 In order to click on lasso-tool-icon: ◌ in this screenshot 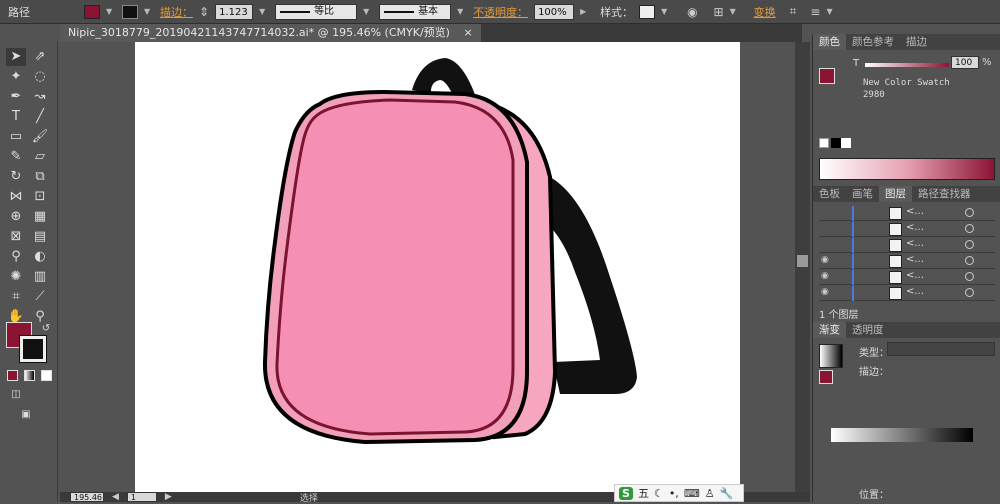, I will do `click(40, 77)`.